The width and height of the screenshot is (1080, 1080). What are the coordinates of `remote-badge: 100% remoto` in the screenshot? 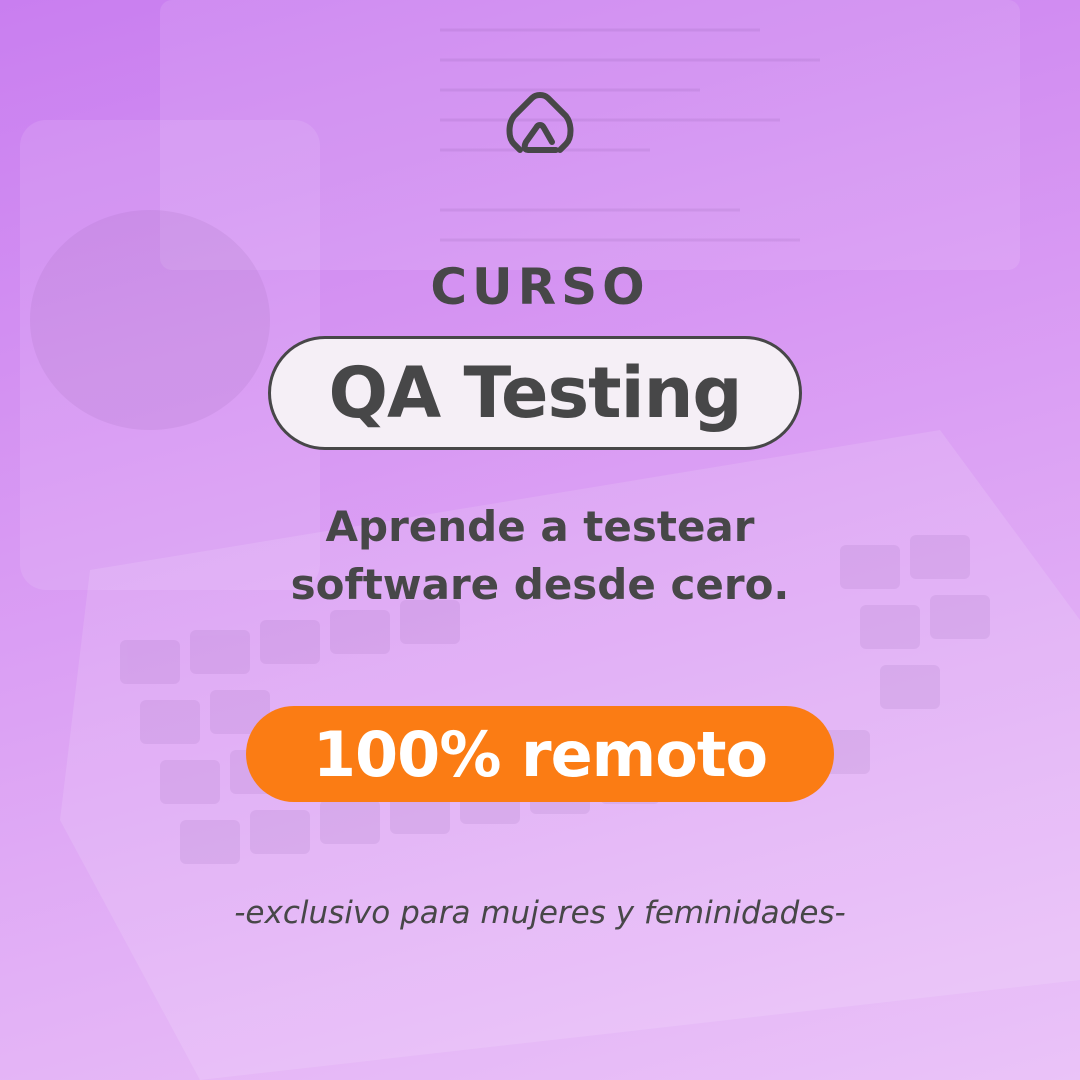 It's located at (540, 754).